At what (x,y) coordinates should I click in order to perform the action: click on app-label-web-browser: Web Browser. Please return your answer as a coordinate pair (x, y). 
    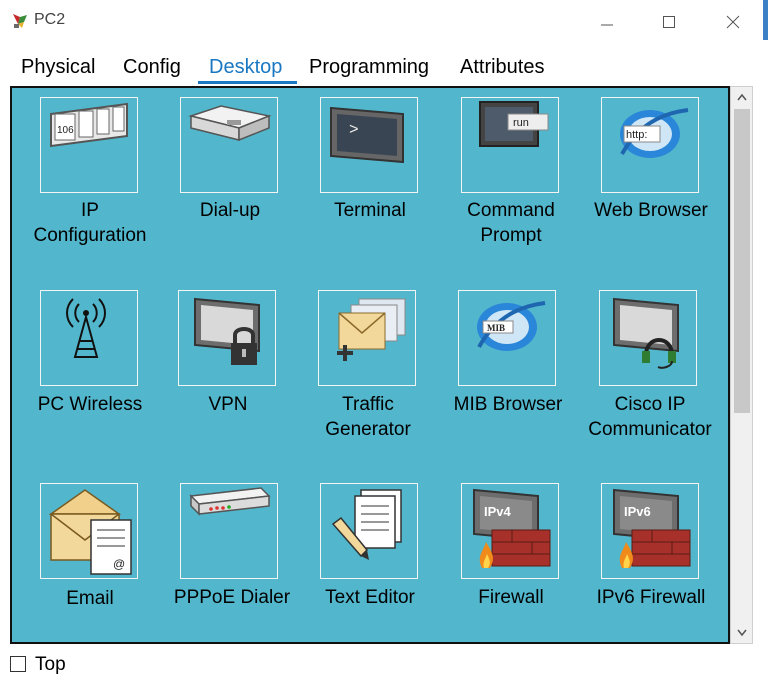
    Looking at the image, I should click on (651, 210).